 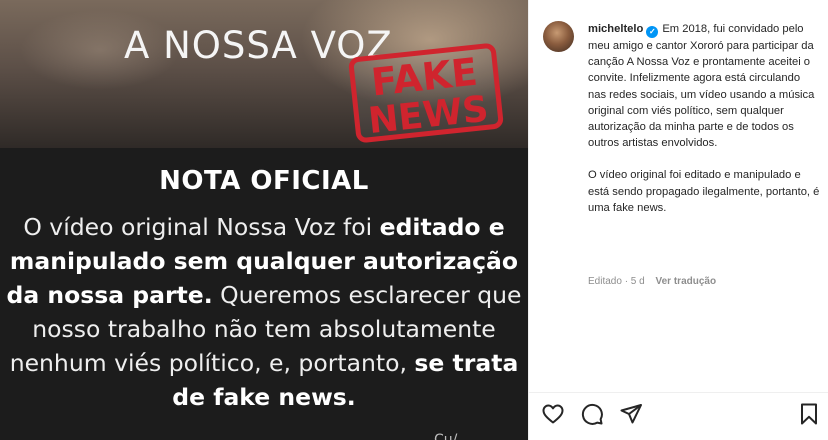 I want to click on see-translation-link: Ver tradução, so click(x=686, y=281).